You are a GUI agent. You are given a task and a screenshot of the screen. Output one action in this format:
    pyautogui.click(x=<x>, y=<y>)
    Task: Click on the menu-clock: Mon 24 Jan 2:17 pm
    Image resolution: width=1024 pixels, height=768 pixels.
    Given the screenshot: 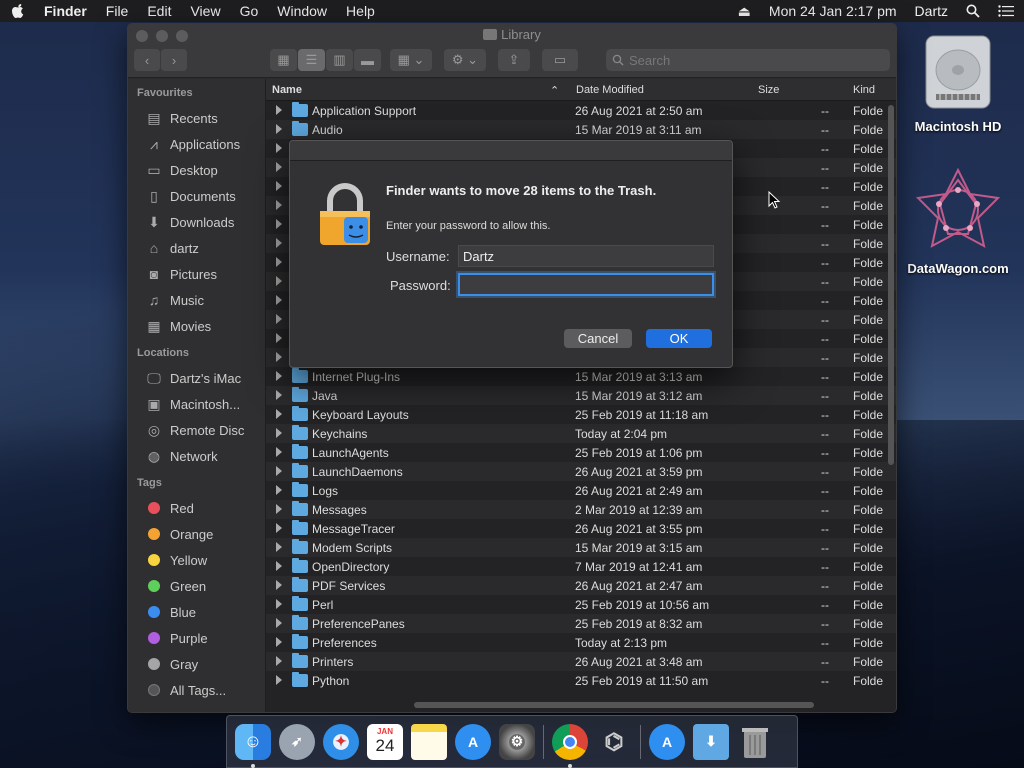 What is the action you would take?
    pyautogui.click(x=833, y=11)
    